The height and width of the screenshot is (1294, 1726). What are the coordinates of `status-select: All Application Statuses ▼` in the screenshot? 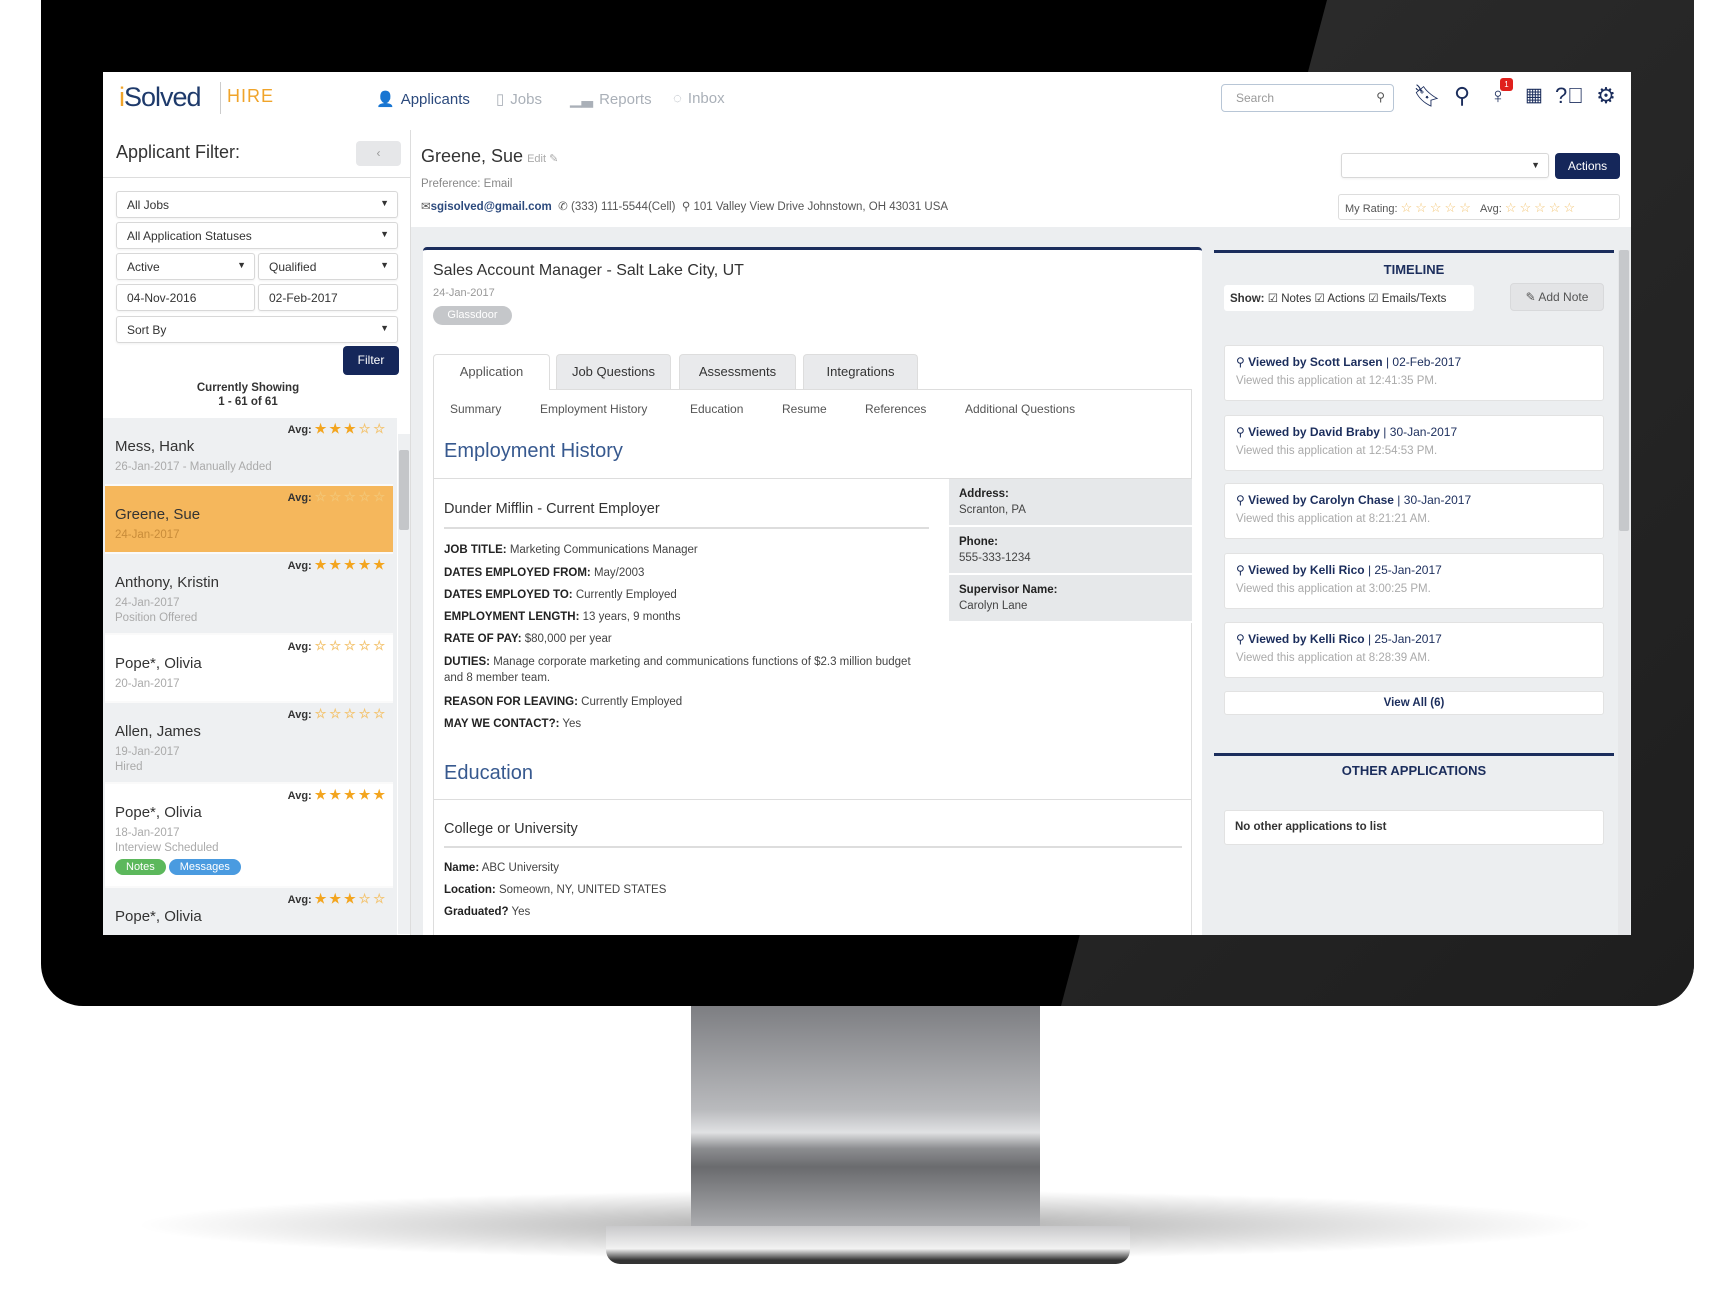 It's located at (257, 235).